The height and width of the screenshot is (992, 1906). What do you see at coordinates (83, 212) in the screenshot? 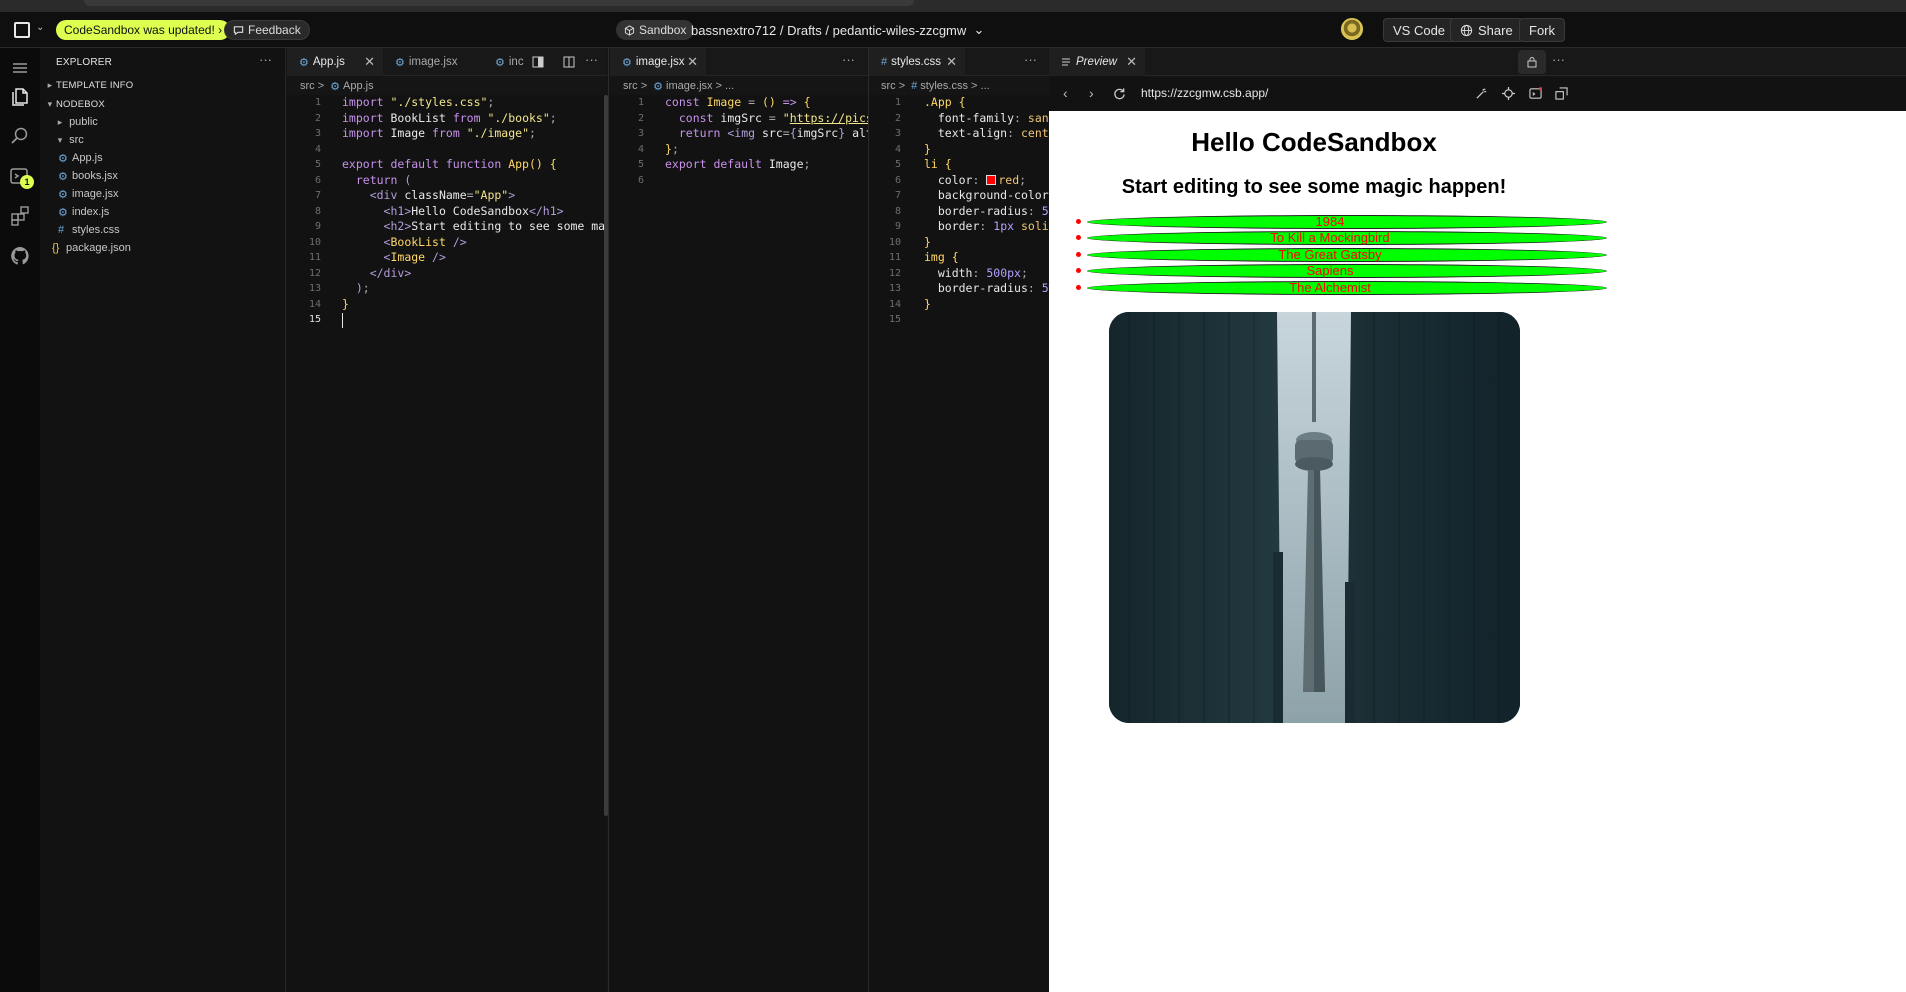
I see `tree-file-index-js: ⚙ index.js` at bounding box center [83, 212].